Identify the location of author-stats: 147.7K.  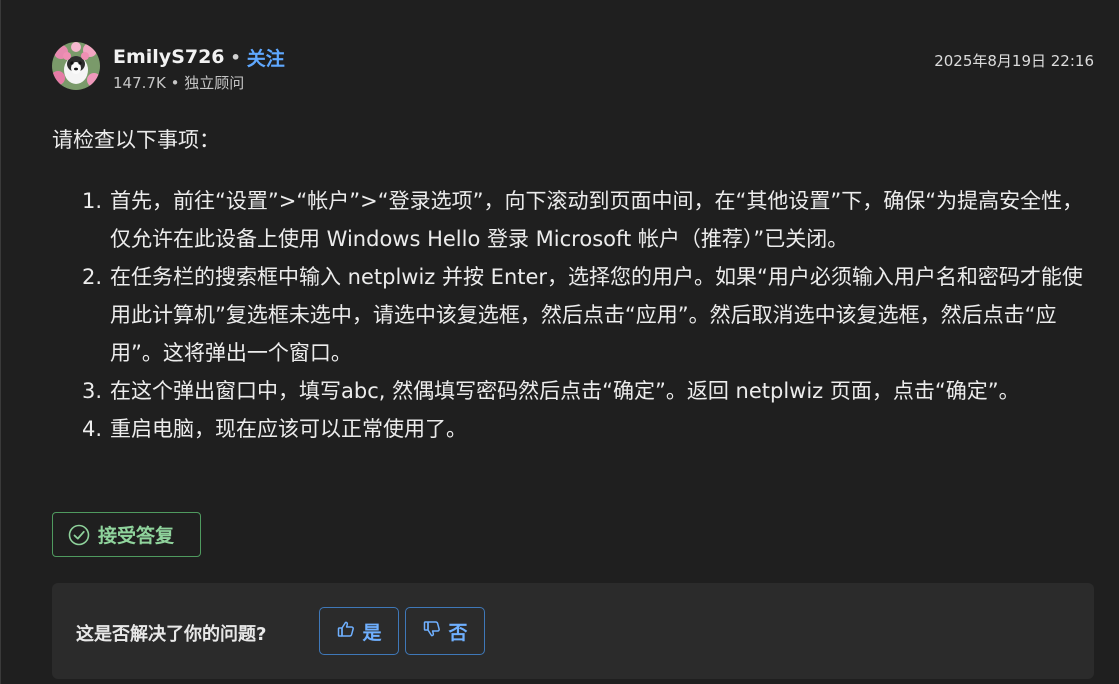
(139, 83).